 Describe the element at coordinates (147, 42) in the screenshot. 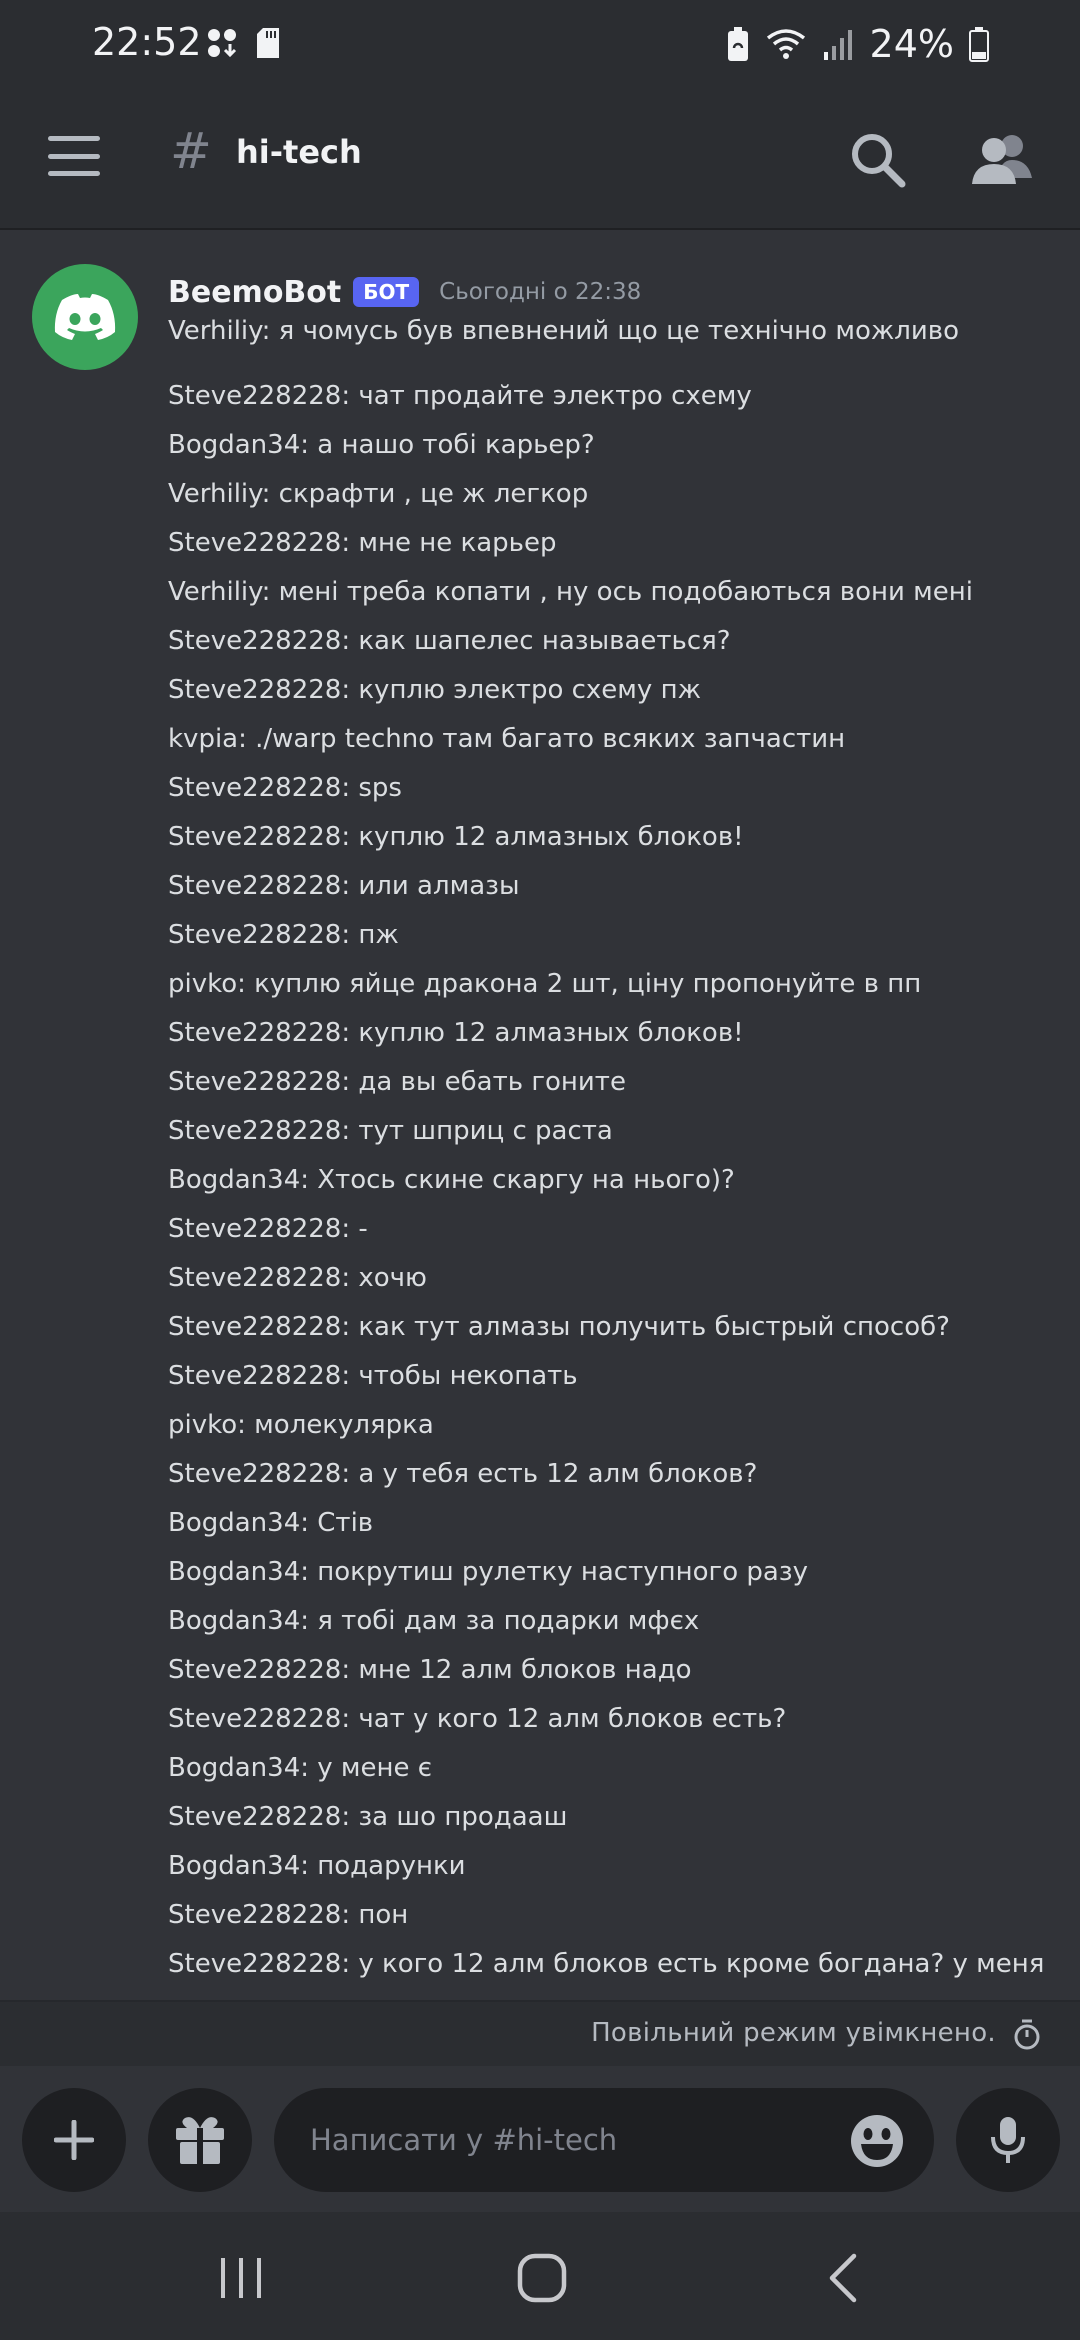

I see `status-time: 22:52` at that location.